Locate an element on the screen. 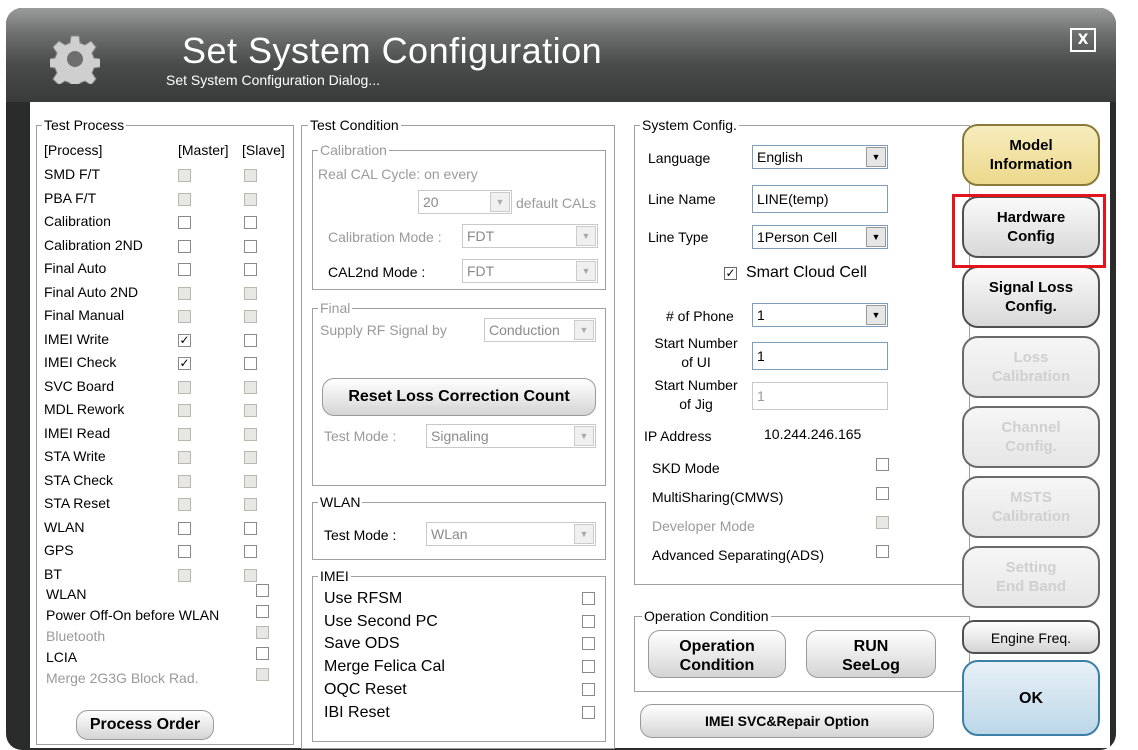  right-button-line2: Information is located at coordinates (1031, 164).